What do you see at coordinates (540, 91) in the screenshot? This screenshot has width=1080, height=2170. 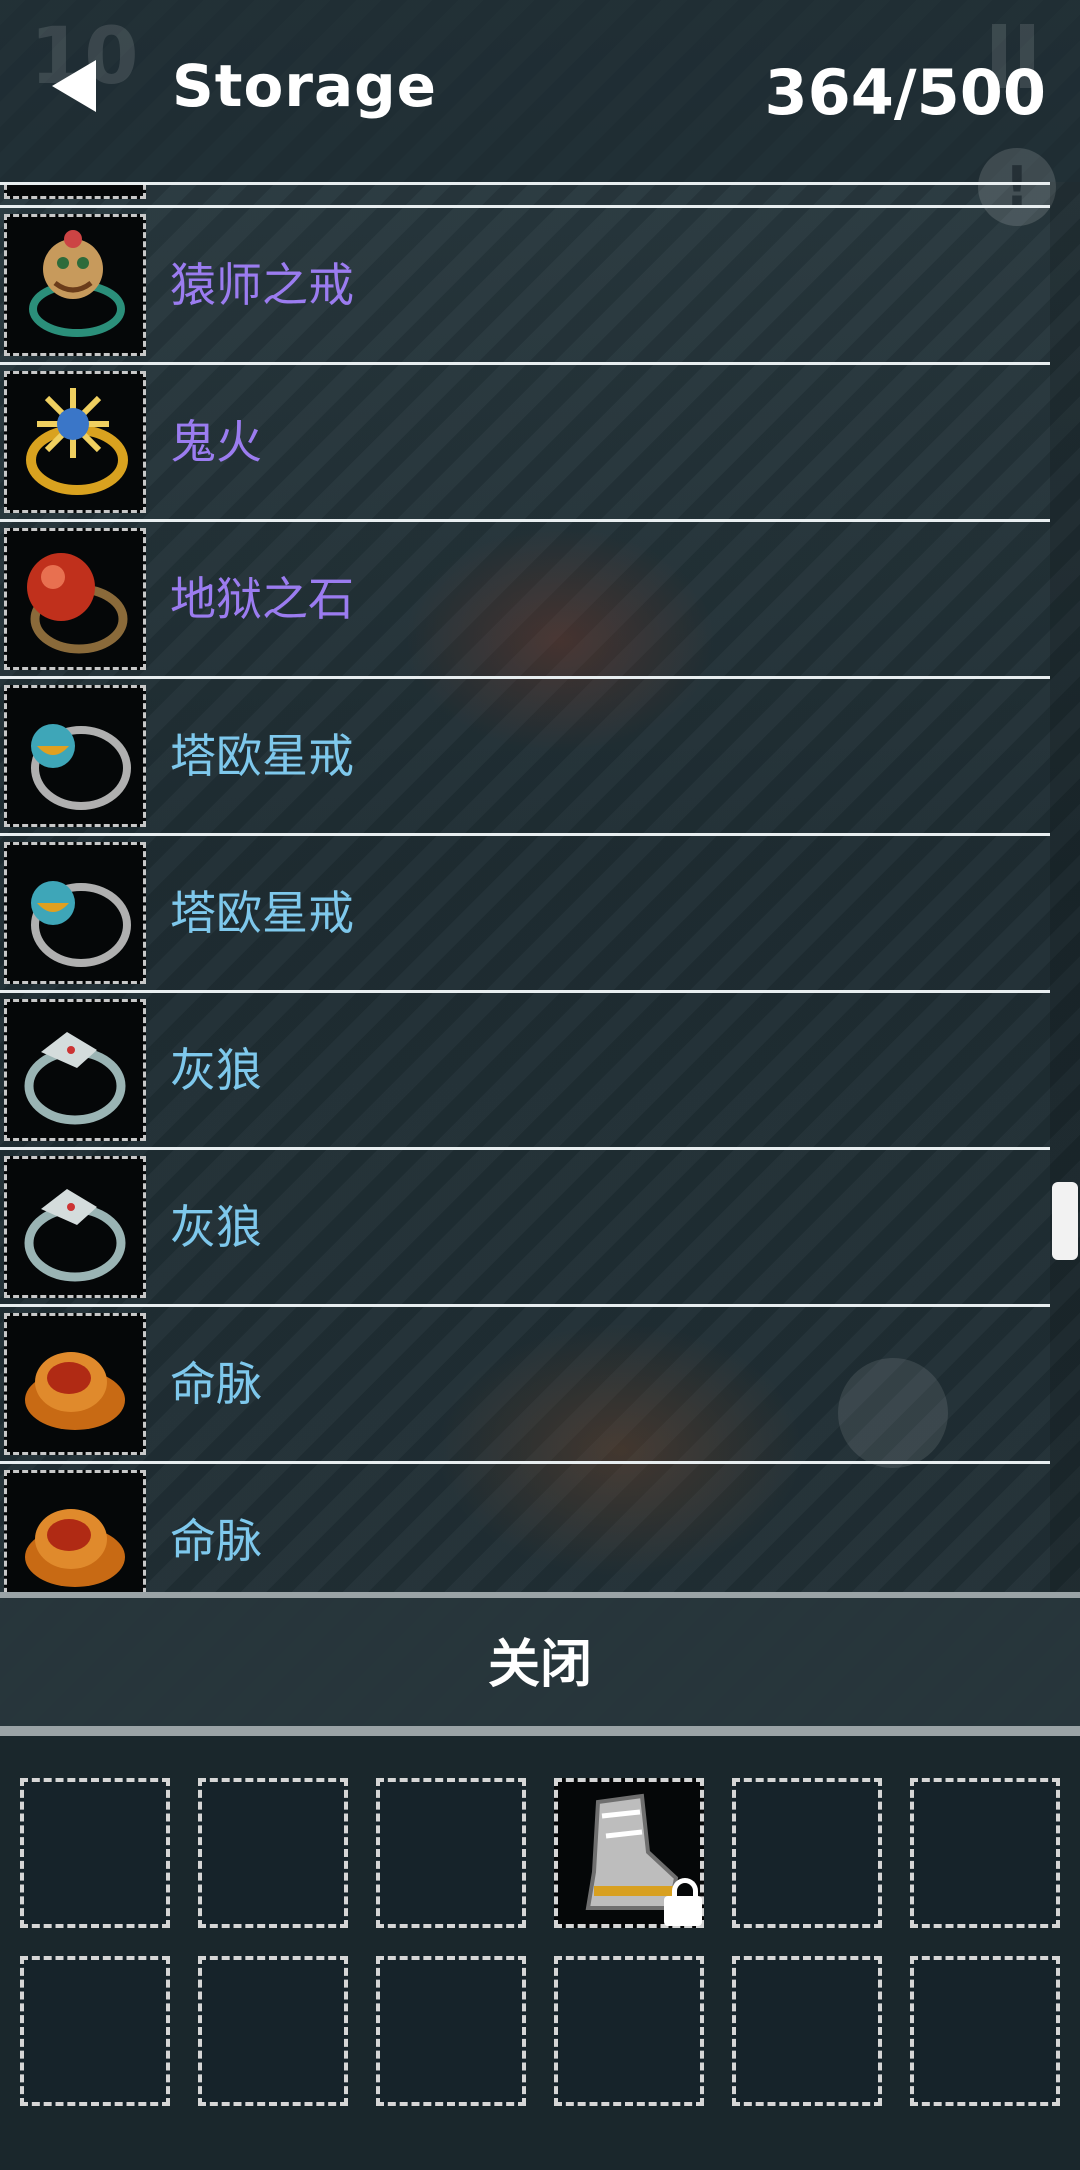 I see `storage-header: 10 Storage 364/500` at bounding box center [540, 91].